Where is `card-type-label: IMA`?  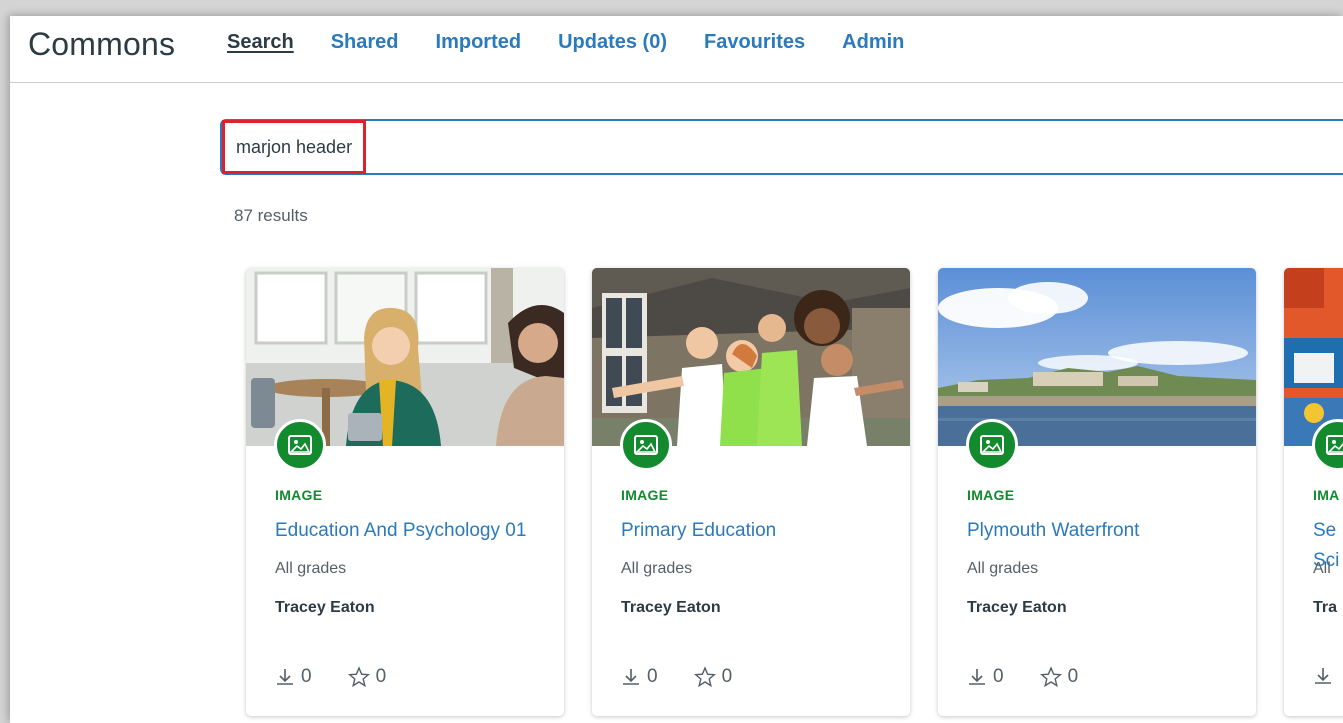
card-type-label: IMA is located at coordinates (1326, 495).